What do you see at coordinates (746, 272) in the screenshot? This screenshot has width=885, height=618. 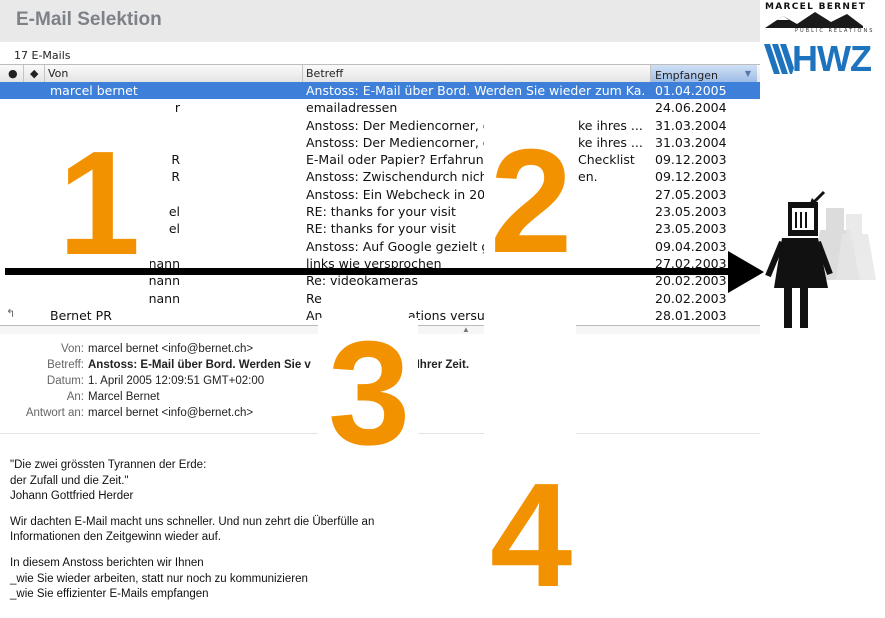 I see `flow-arrow-head-icon` at bounding box center [746, 272].